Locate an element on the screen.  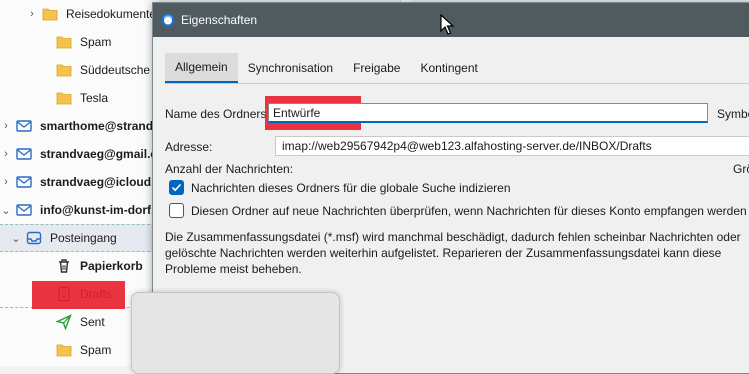
mouse-cursor-icon is located at coordinates (447, 24).